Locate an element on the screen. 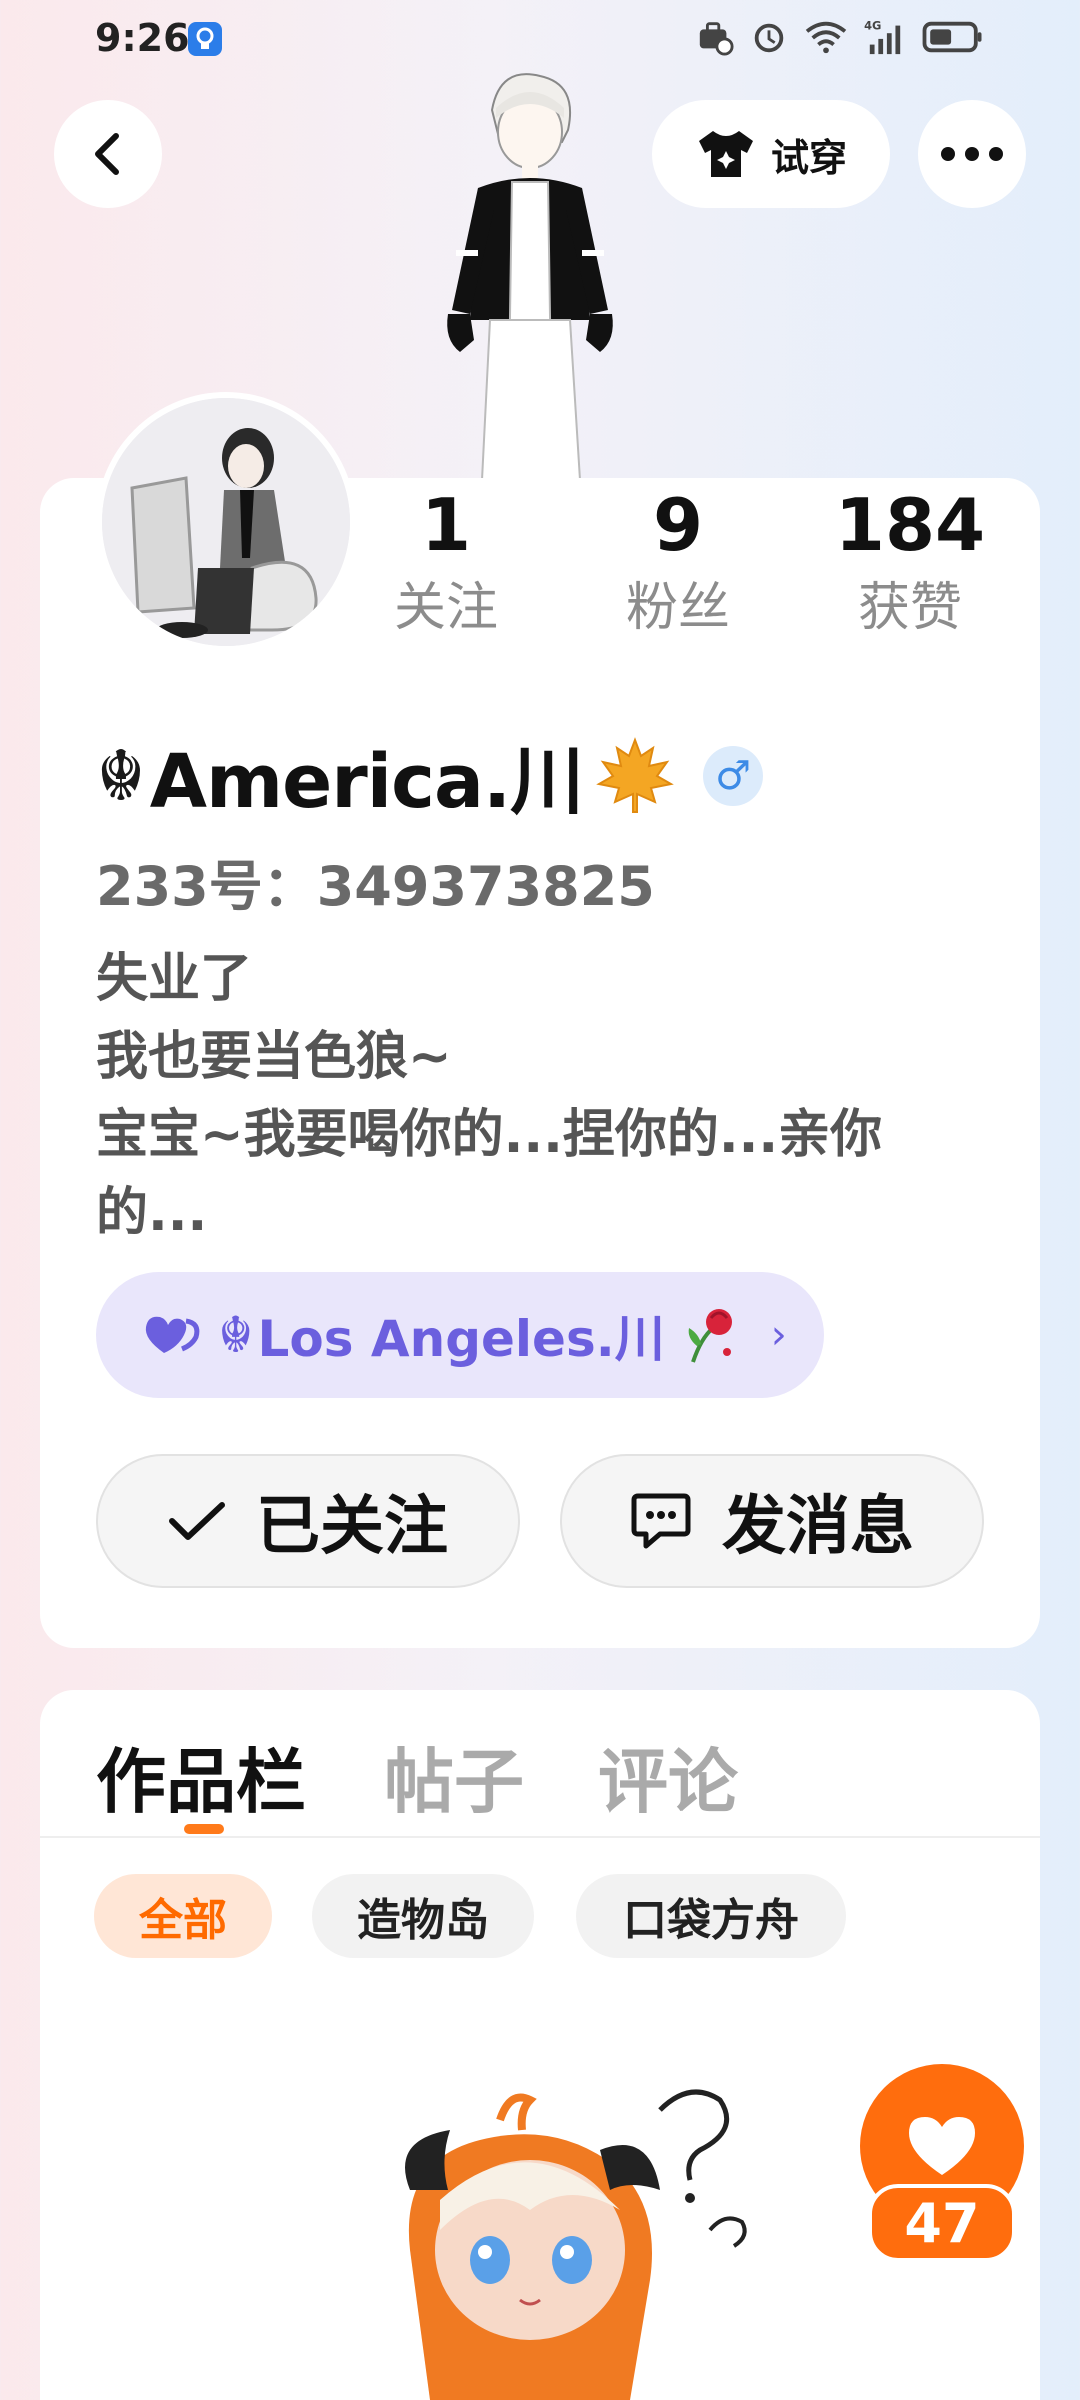 The image size is (1080, 2400). try-on-label: 试穿 is located at coordinates (808, 157).